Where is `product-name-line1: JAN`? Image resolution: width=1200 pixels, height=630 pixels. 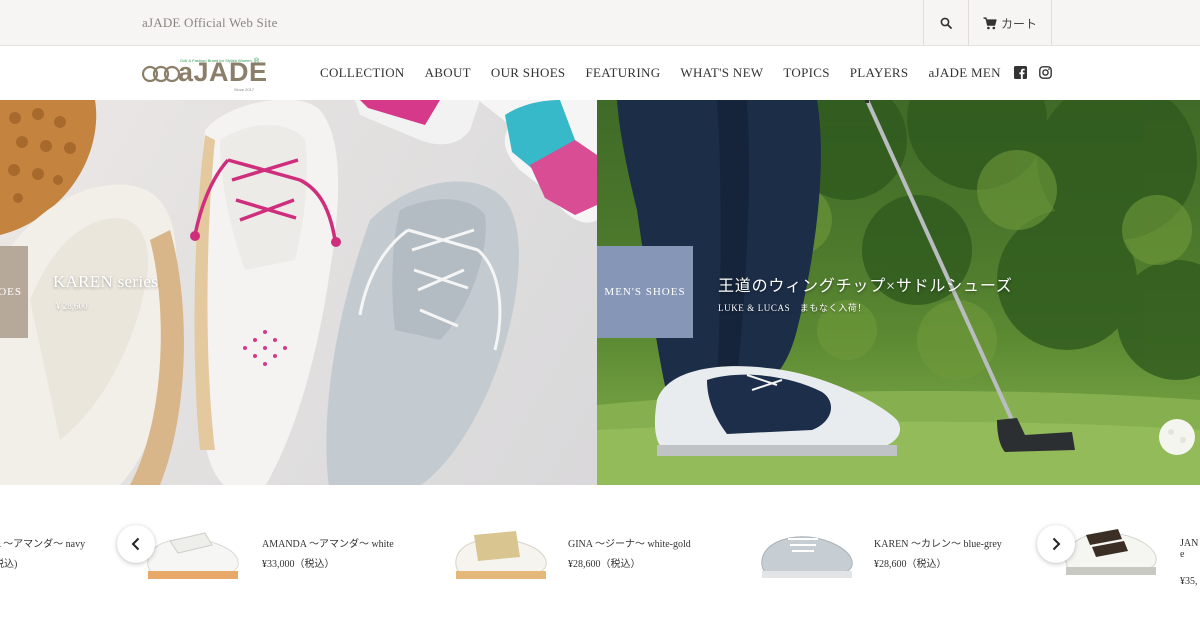 product-name-line1: JAN is located at coordinates (1189, 543).